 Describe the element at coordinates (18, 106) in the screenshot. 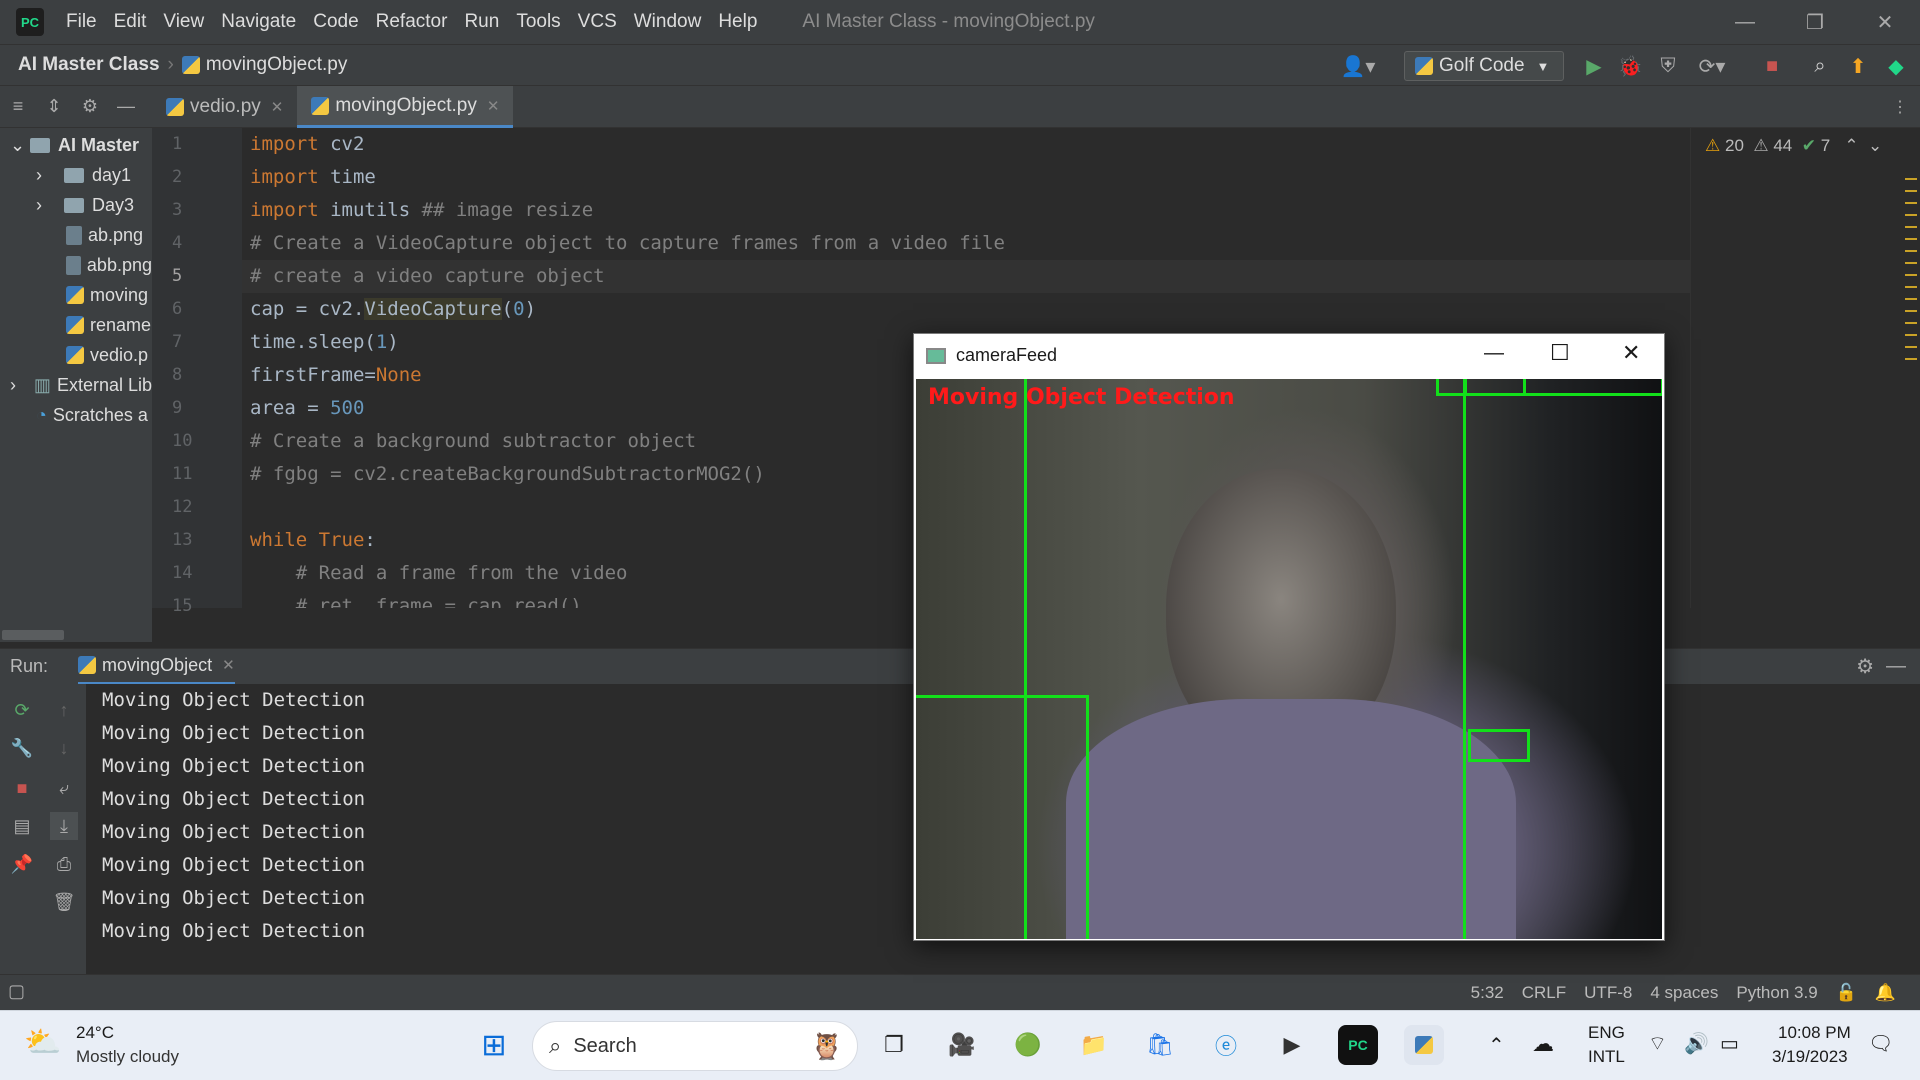

I see `expand-all-icon: ≡` at that location.